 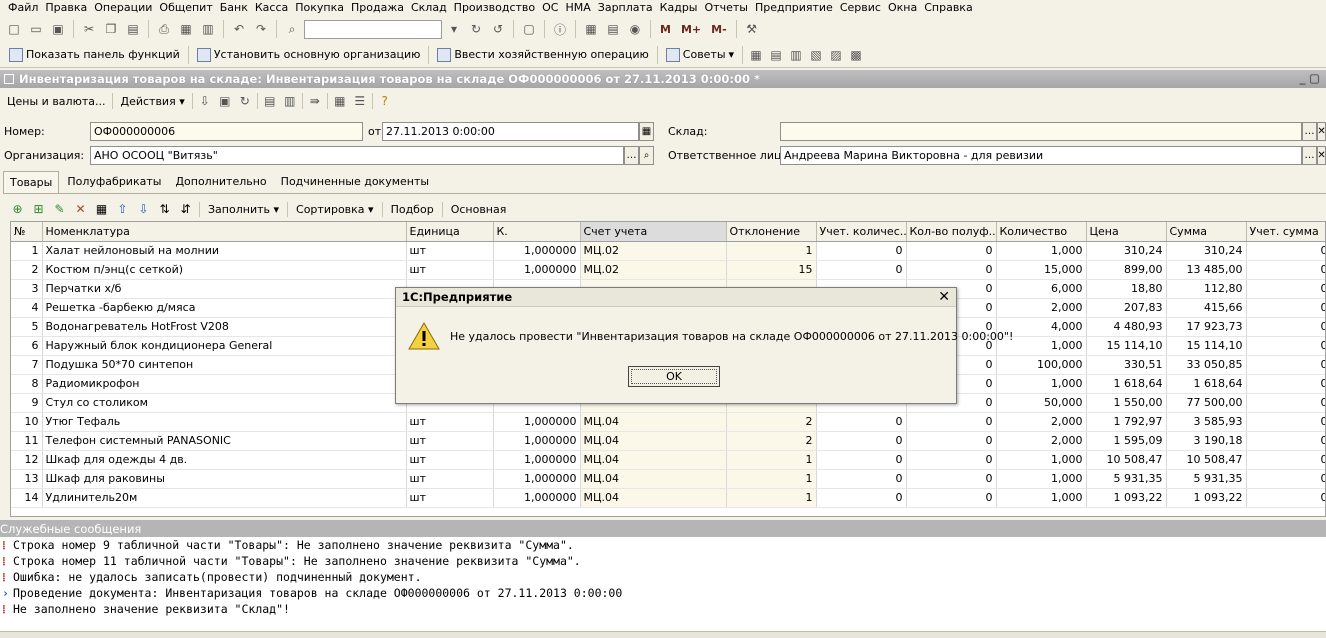 What do you see at coordinates (1206, 498) in the screenshot?
I see `table-cell: 1 093,22` at bounding box center [1206, 498].